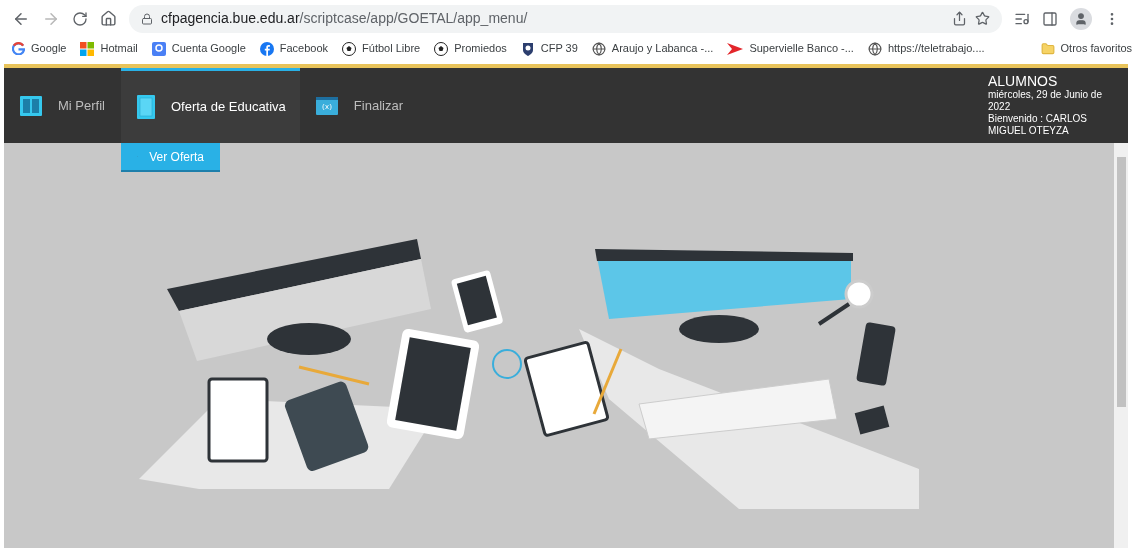 The width and height of the screenshot is (1132, 548). What do you see at coordinates (1047, 48) in the screenshot?
I see `folder-icon` at bounding box center [1047, 48].